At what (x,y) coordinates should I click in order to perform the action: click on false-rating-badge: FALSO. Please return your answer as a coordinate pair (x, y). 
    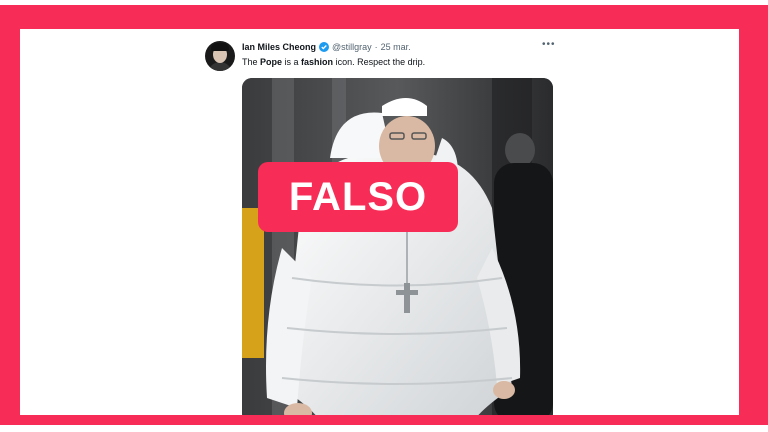
    Looking at the image, I should click on (358, 197).